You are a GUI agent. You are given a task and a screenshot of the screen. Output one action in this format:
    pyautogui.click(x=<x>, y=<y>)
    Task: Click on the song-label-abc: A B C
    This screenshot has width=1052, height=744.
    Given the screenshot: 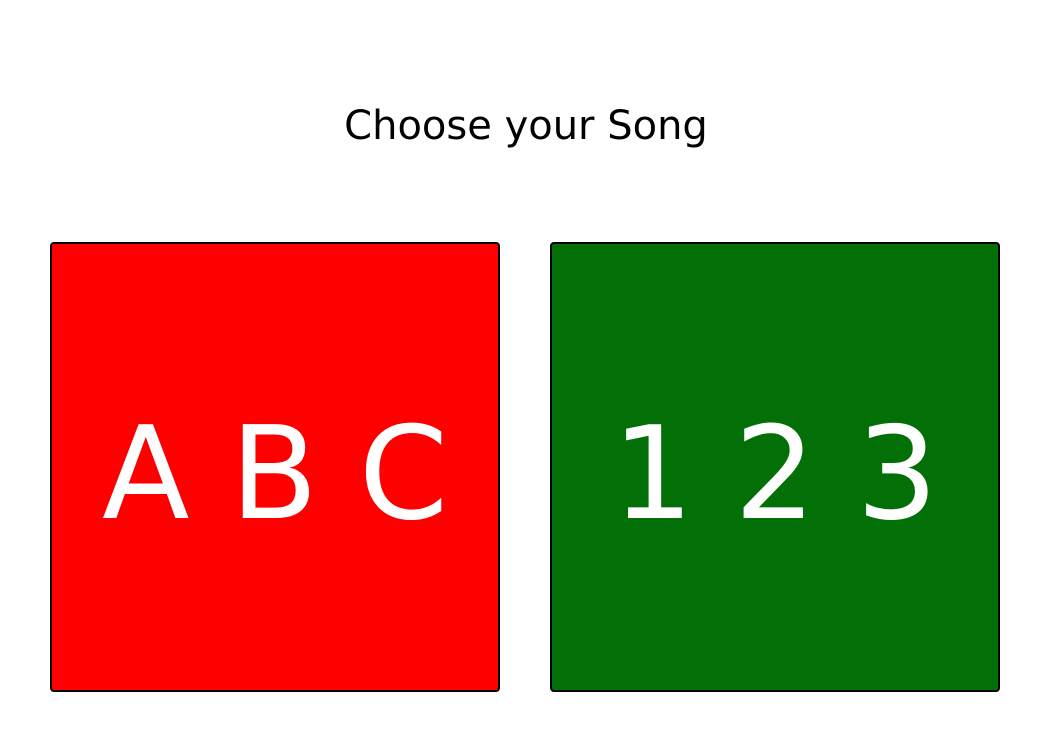 What is the action you would take?
    pyautogui.click(x=275, y=474)
    